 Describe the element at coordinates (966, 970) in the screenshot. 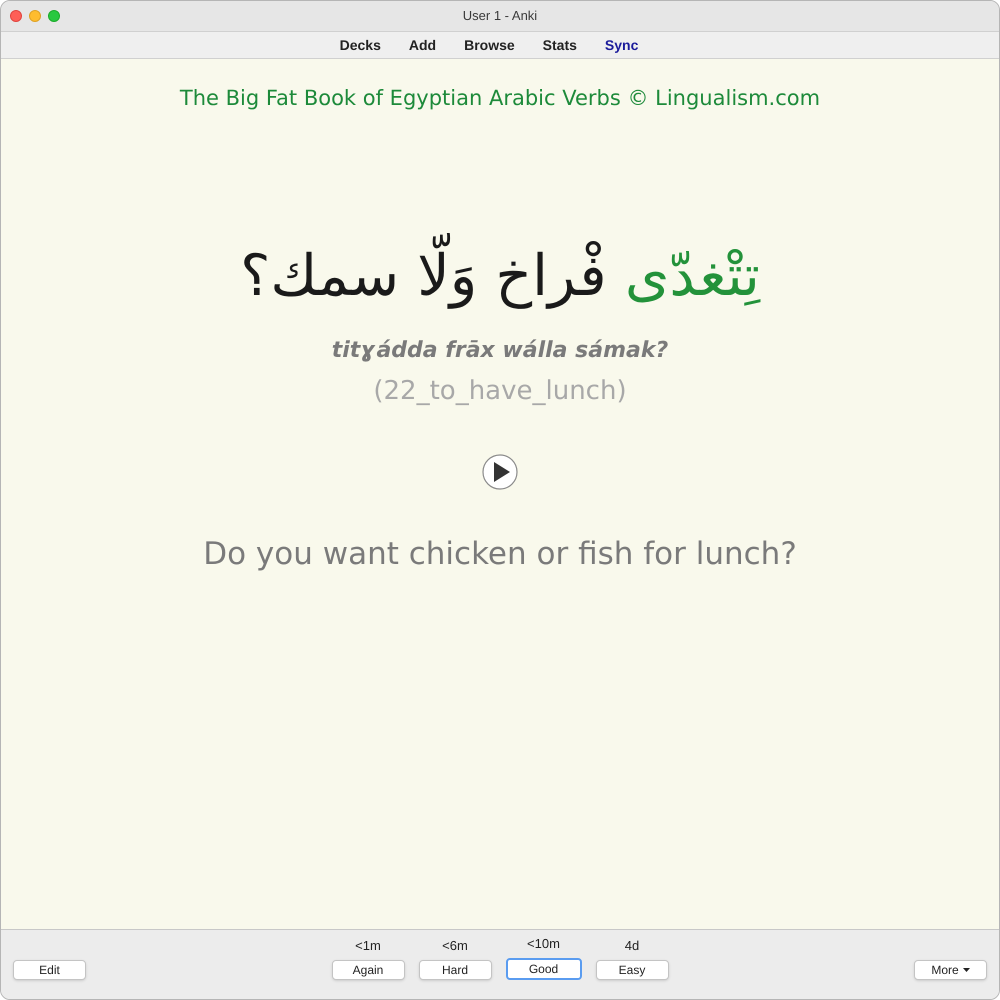

I see `caret-icon` at that location.